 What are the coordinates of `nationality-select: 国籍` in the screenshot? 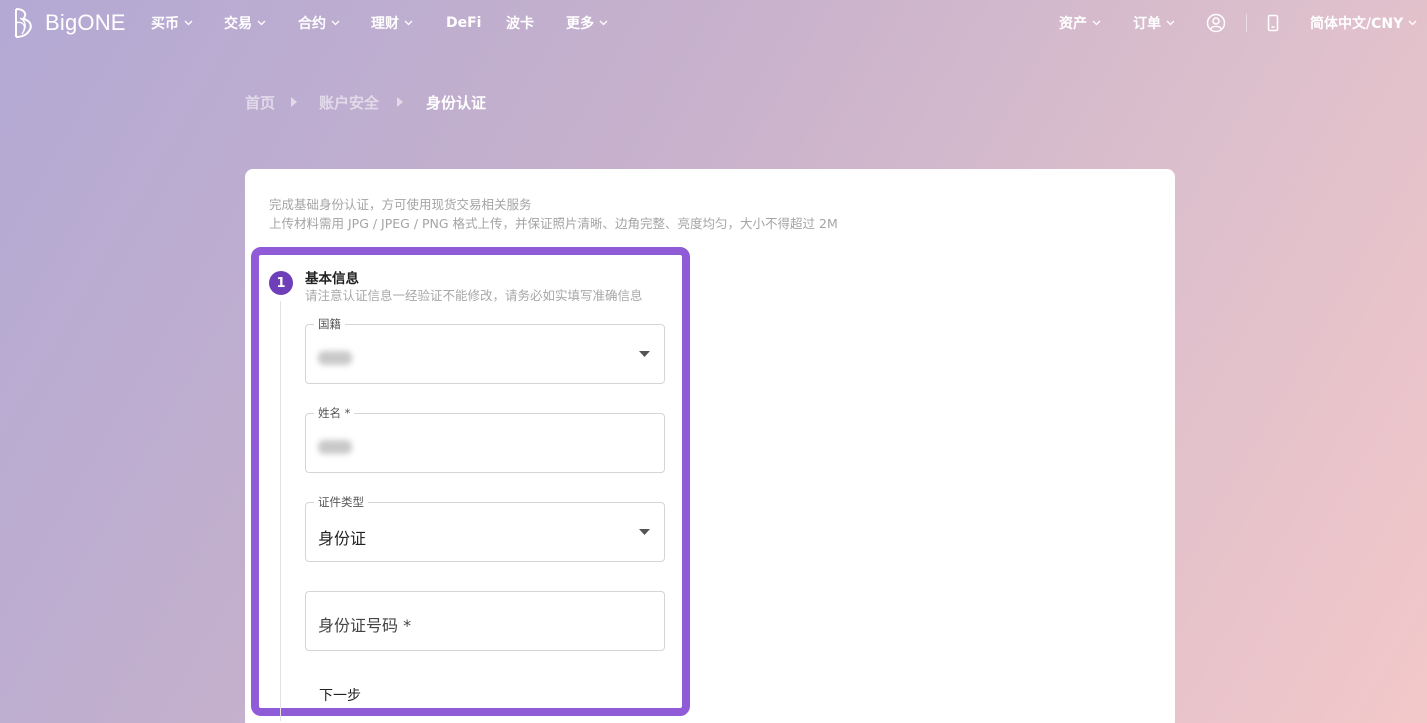 It's located at (485, 350).